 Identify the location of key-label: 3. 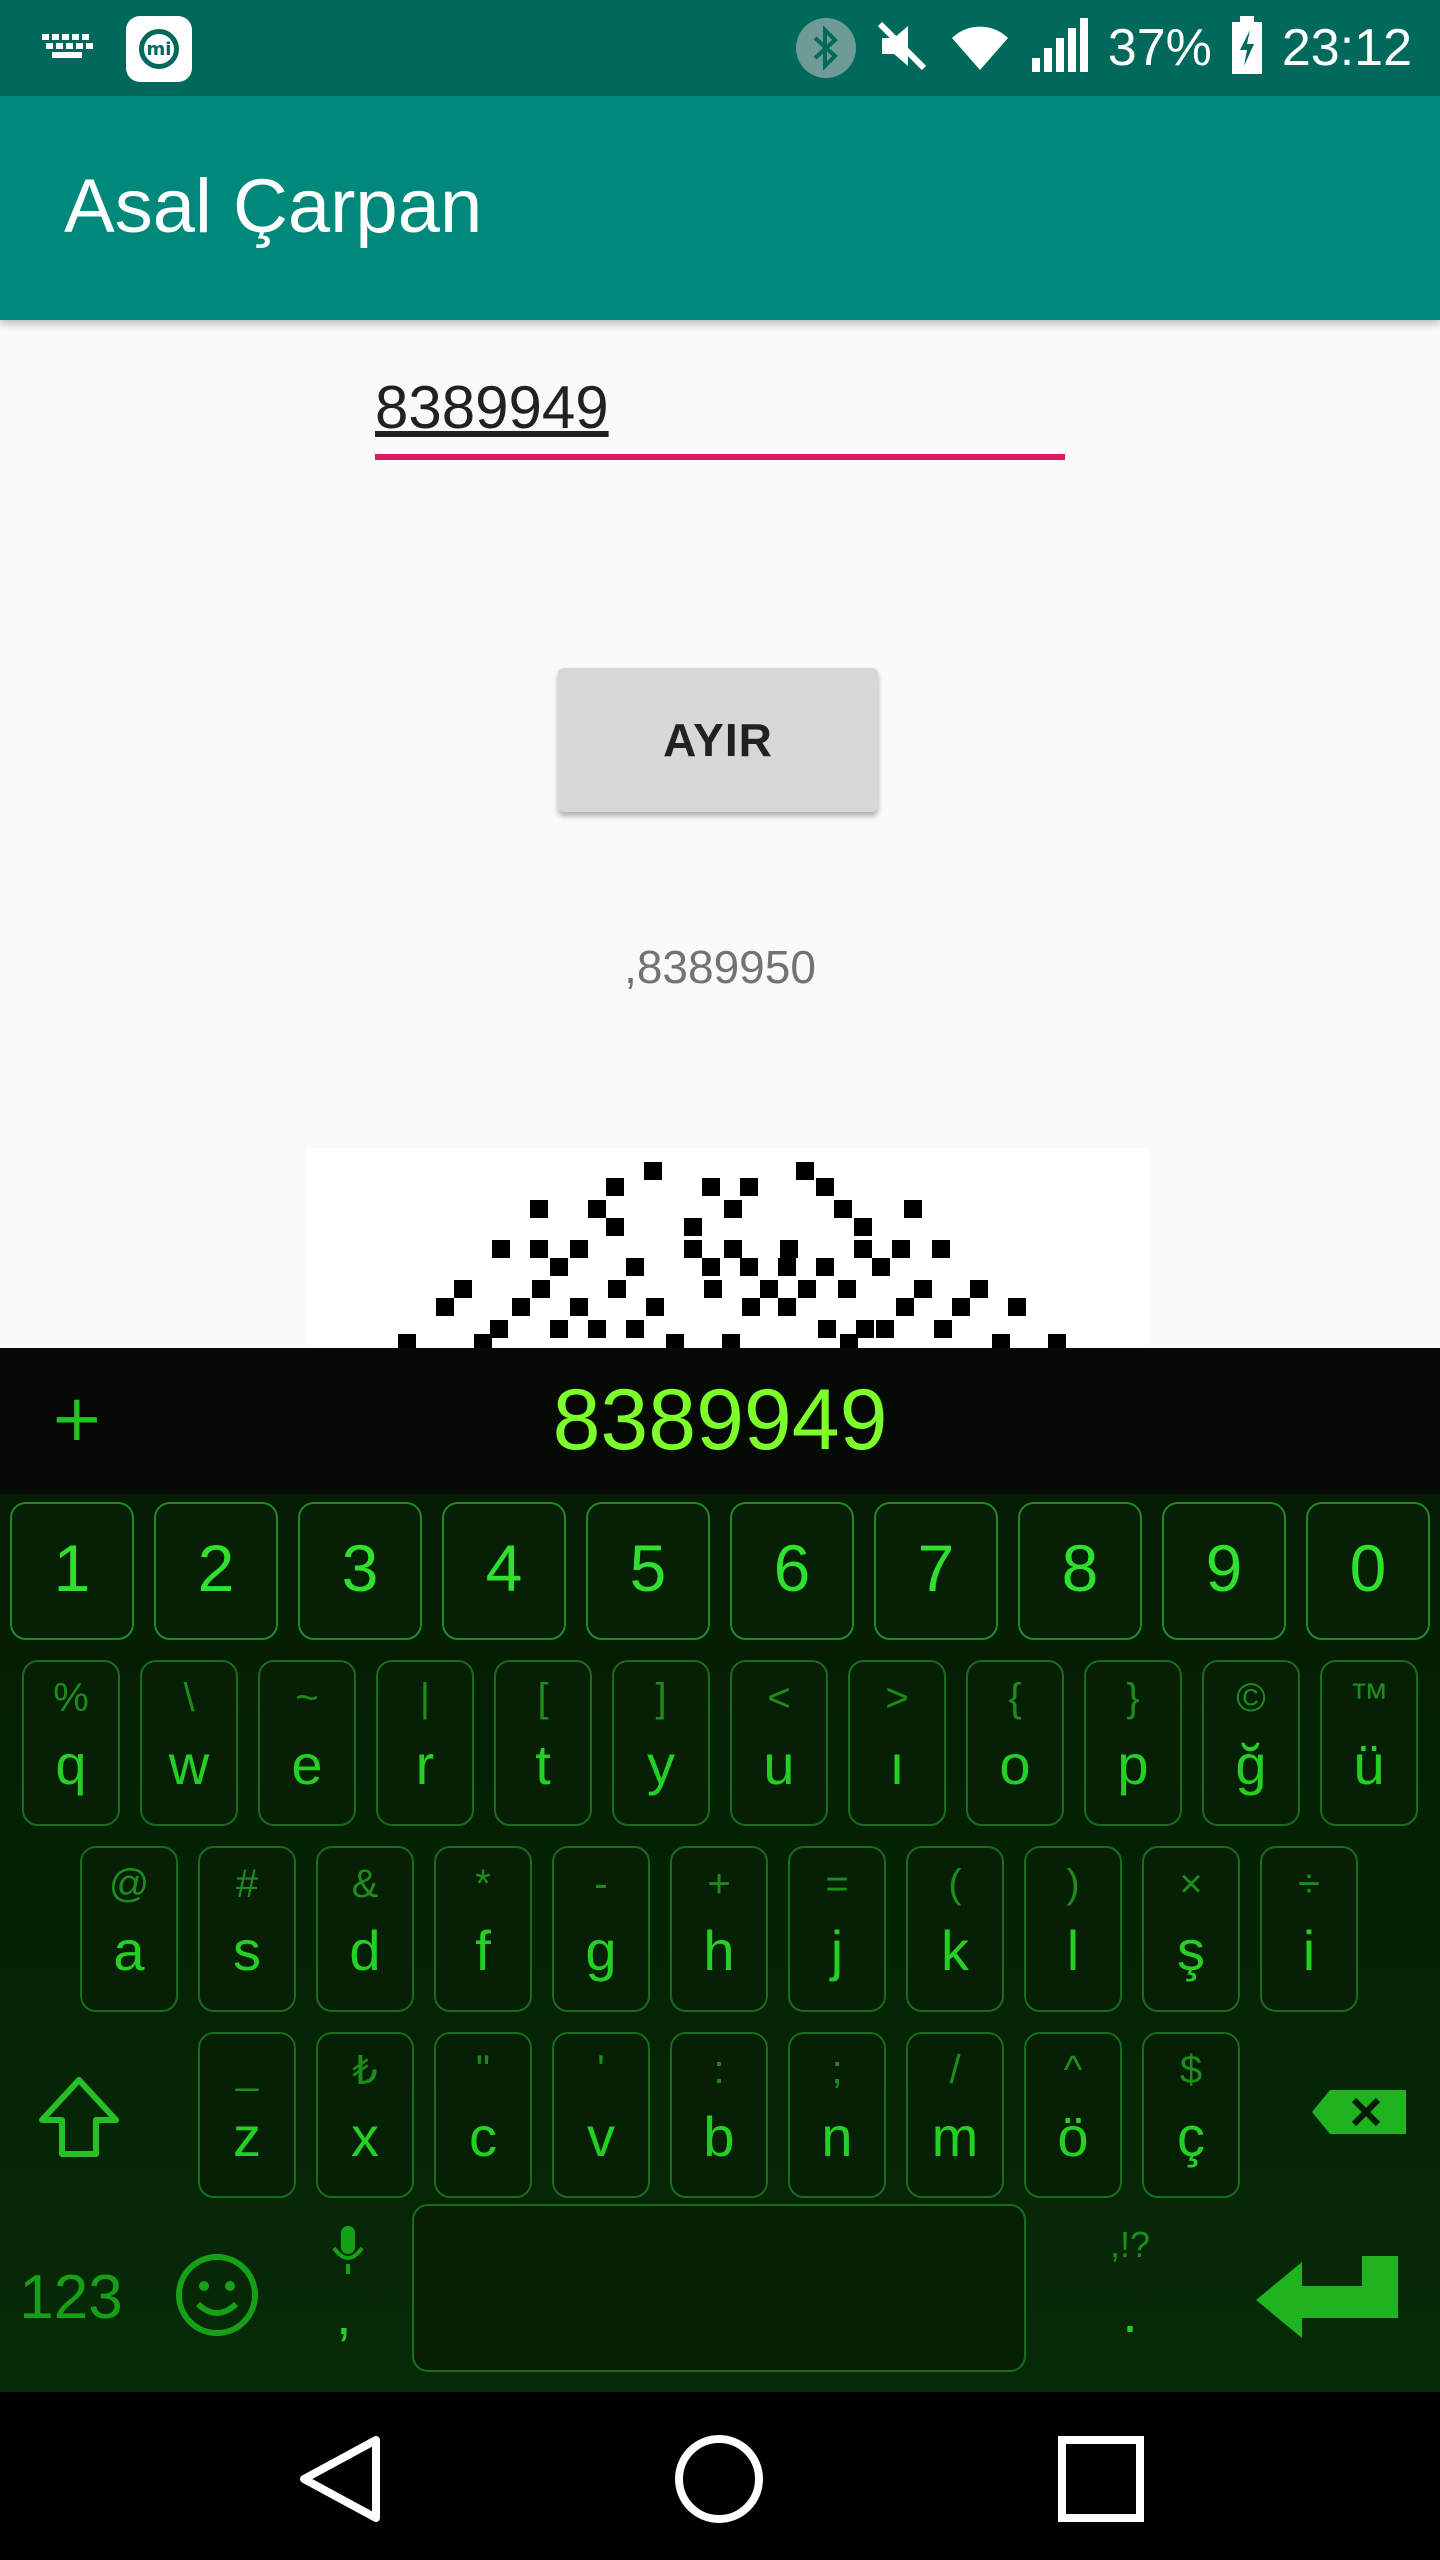
(360, 1568).